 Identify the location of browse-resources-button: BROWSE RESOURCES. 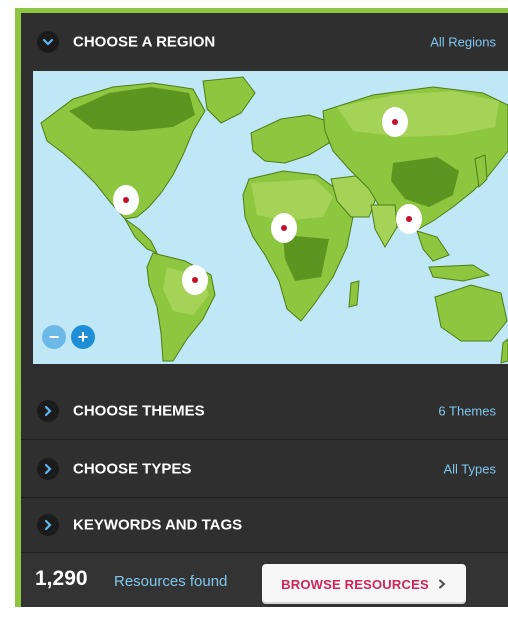
(364, 584).